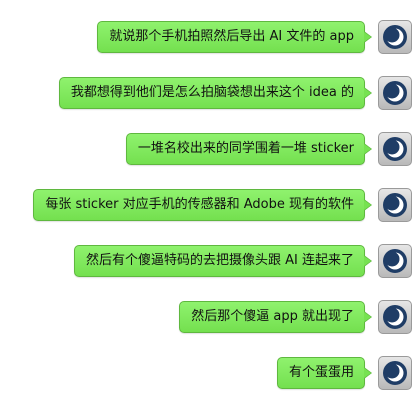 This screenshot has height=413, width=420. Describe the element at coordinates (234, 37) in the screenshot. I see `message-bubble: 就说那个手机拍照然后导出 AI 文件的 app` at that location.